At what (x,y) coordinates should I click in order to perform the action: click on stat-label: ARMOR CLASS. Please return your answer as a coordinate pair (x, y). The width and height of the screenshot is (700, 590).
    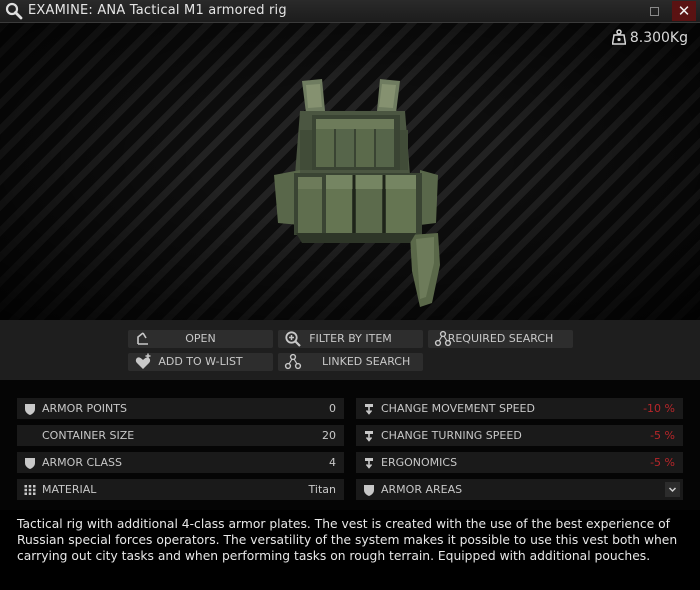
    Looking at the image, I should click on (82, 462).